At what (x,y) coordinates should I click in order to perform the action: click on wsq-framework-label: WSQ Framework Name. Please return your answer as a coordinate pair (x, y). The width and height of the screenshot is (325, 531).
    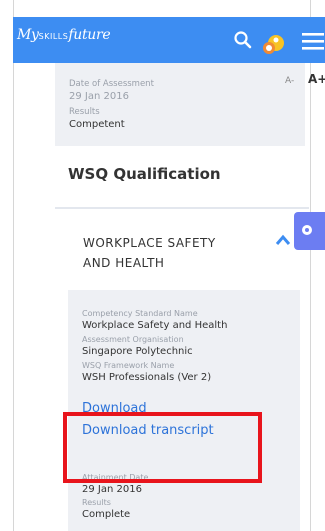
    Looking at the image, I should click on (128, 365).